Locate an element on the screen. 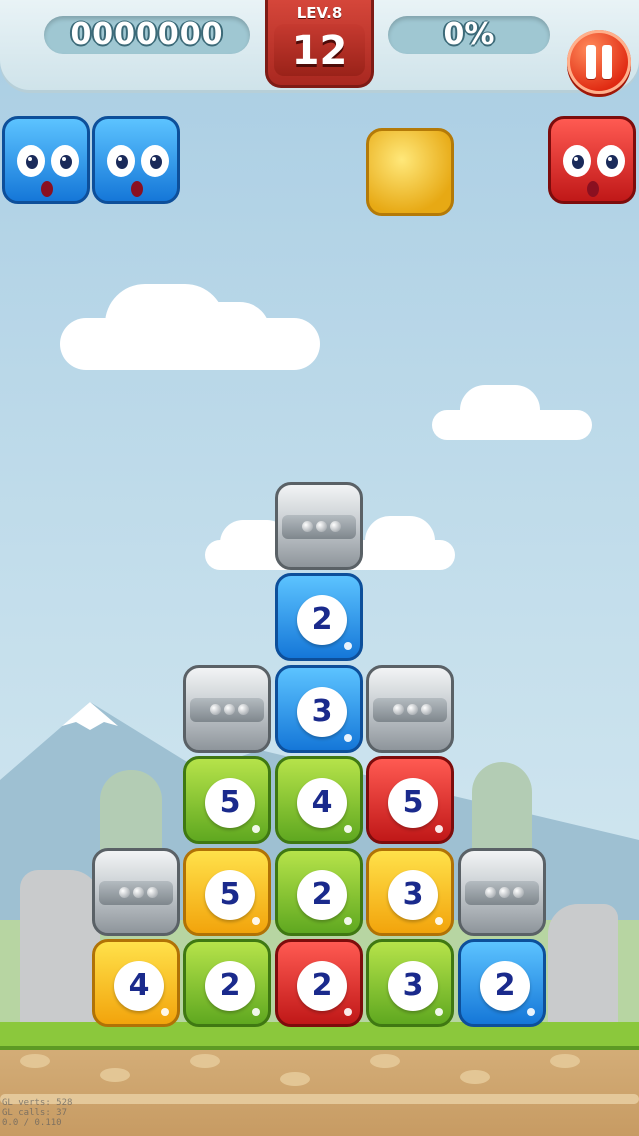 The height and width of the screenshot is (1136, 639). green-number-block: 4 is located at coordinates (319, 800).